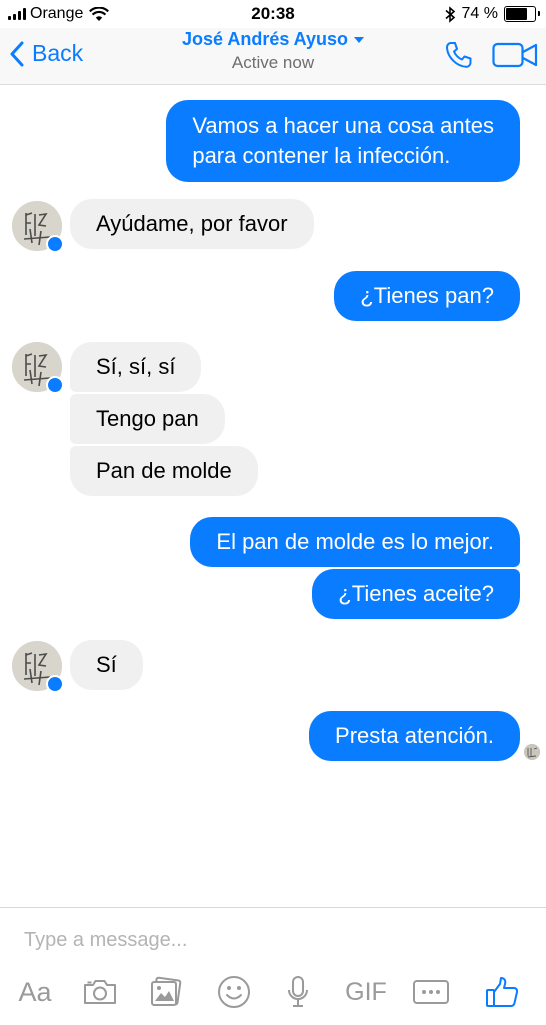  I want to click on contact-name: José Andrés Ayuso, so click(265, 39).